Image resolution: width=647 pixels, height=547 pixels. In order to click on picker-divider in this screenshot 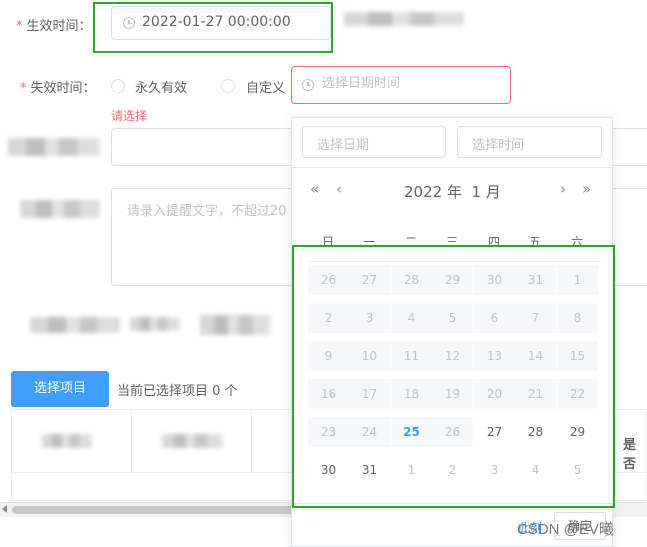, I will do `click(452, 167)`.